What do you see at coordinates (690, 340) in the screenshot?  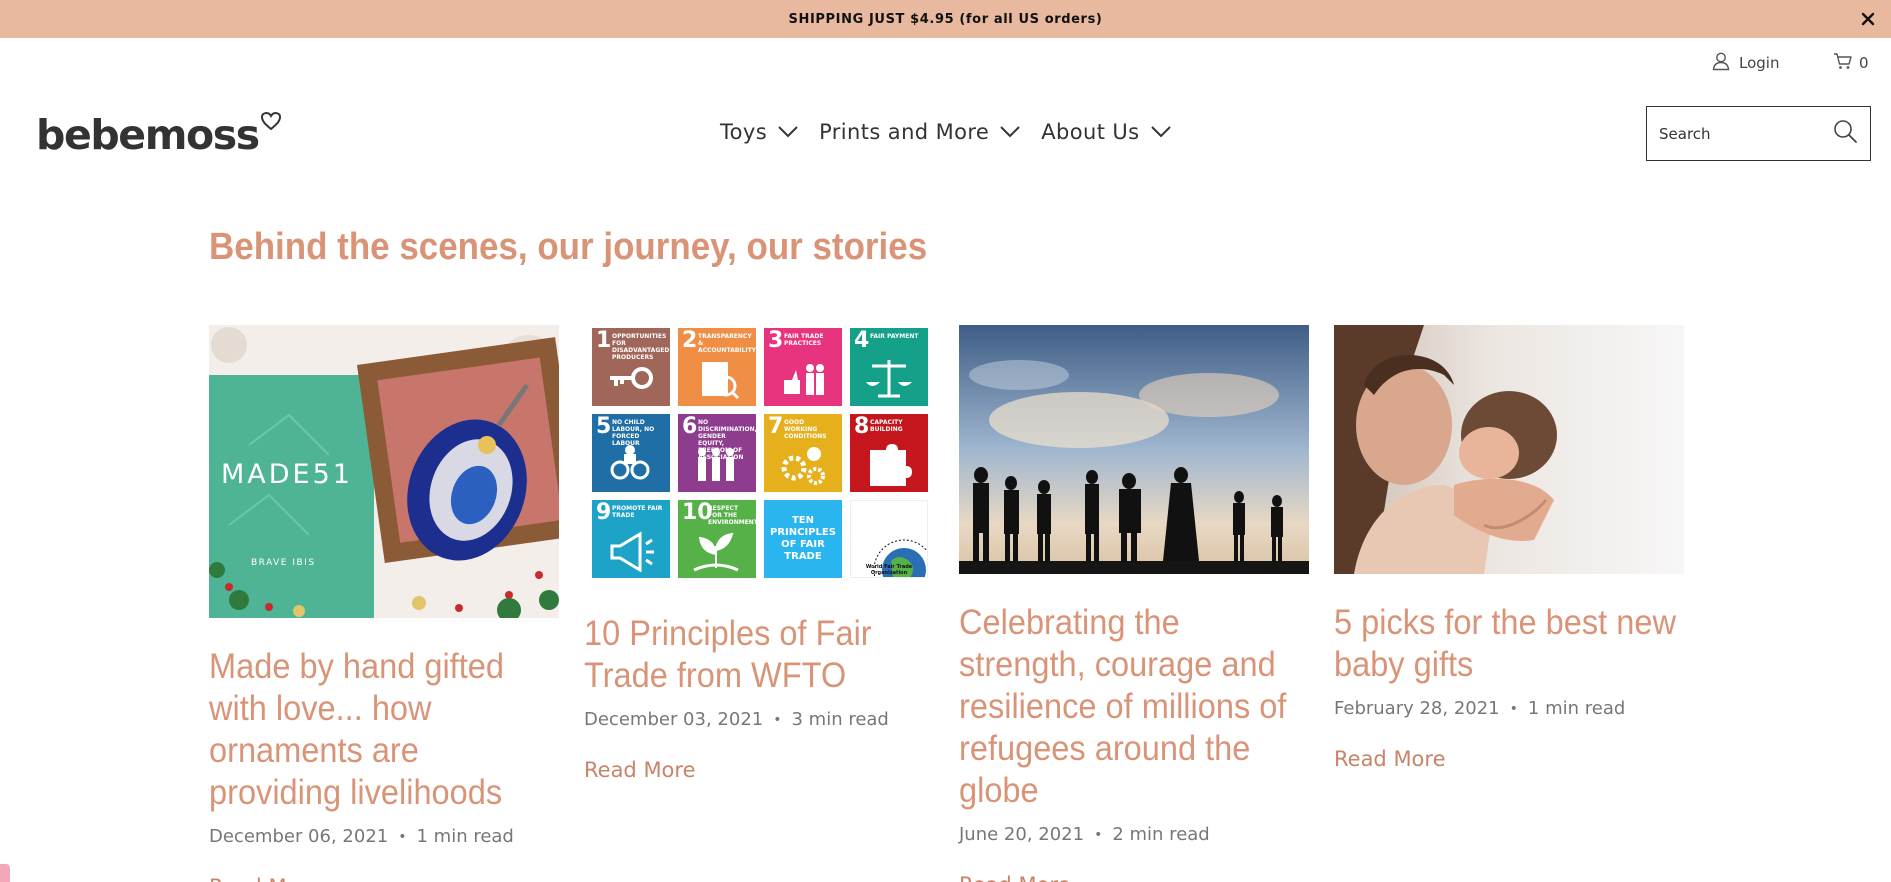 I see `principle-number: 2` at bounding box center [690, 340].